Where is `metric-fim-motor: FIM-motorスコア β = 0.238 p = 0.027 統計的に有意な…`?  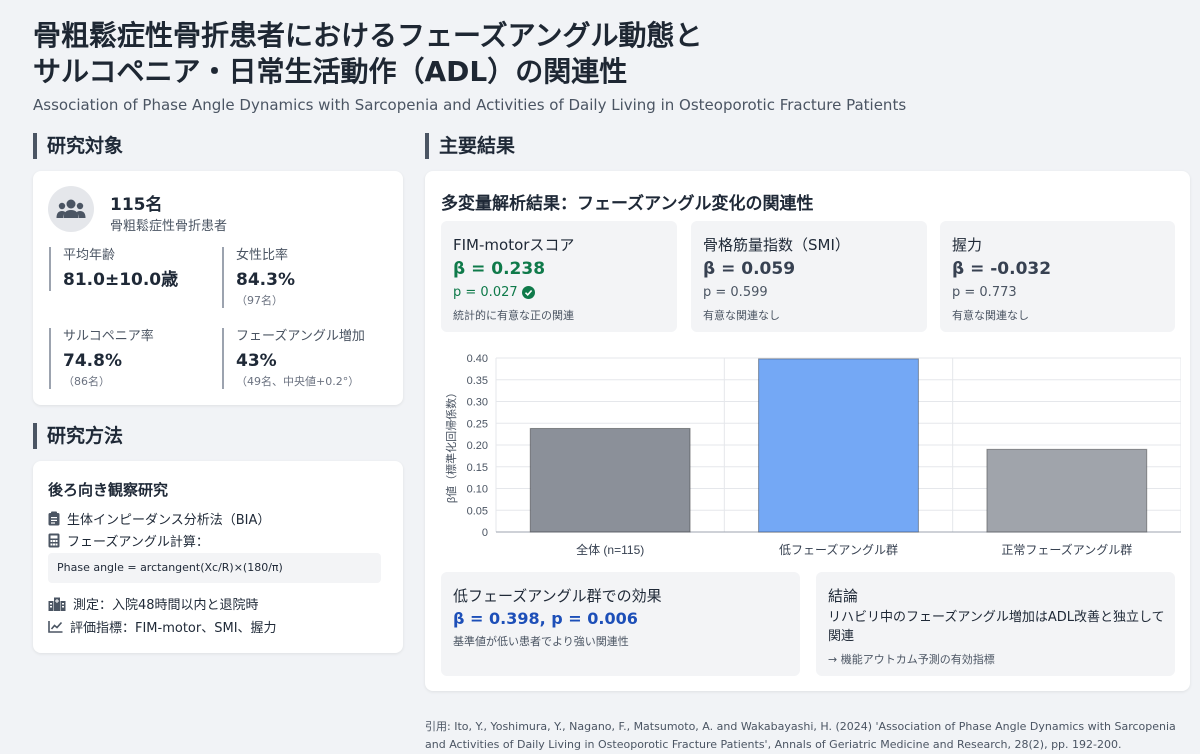 metric-fim-motor: FIM-motorスコア β = 0.238 p = 0.027 統計的に有意な… is located at coordinates (559, 276).